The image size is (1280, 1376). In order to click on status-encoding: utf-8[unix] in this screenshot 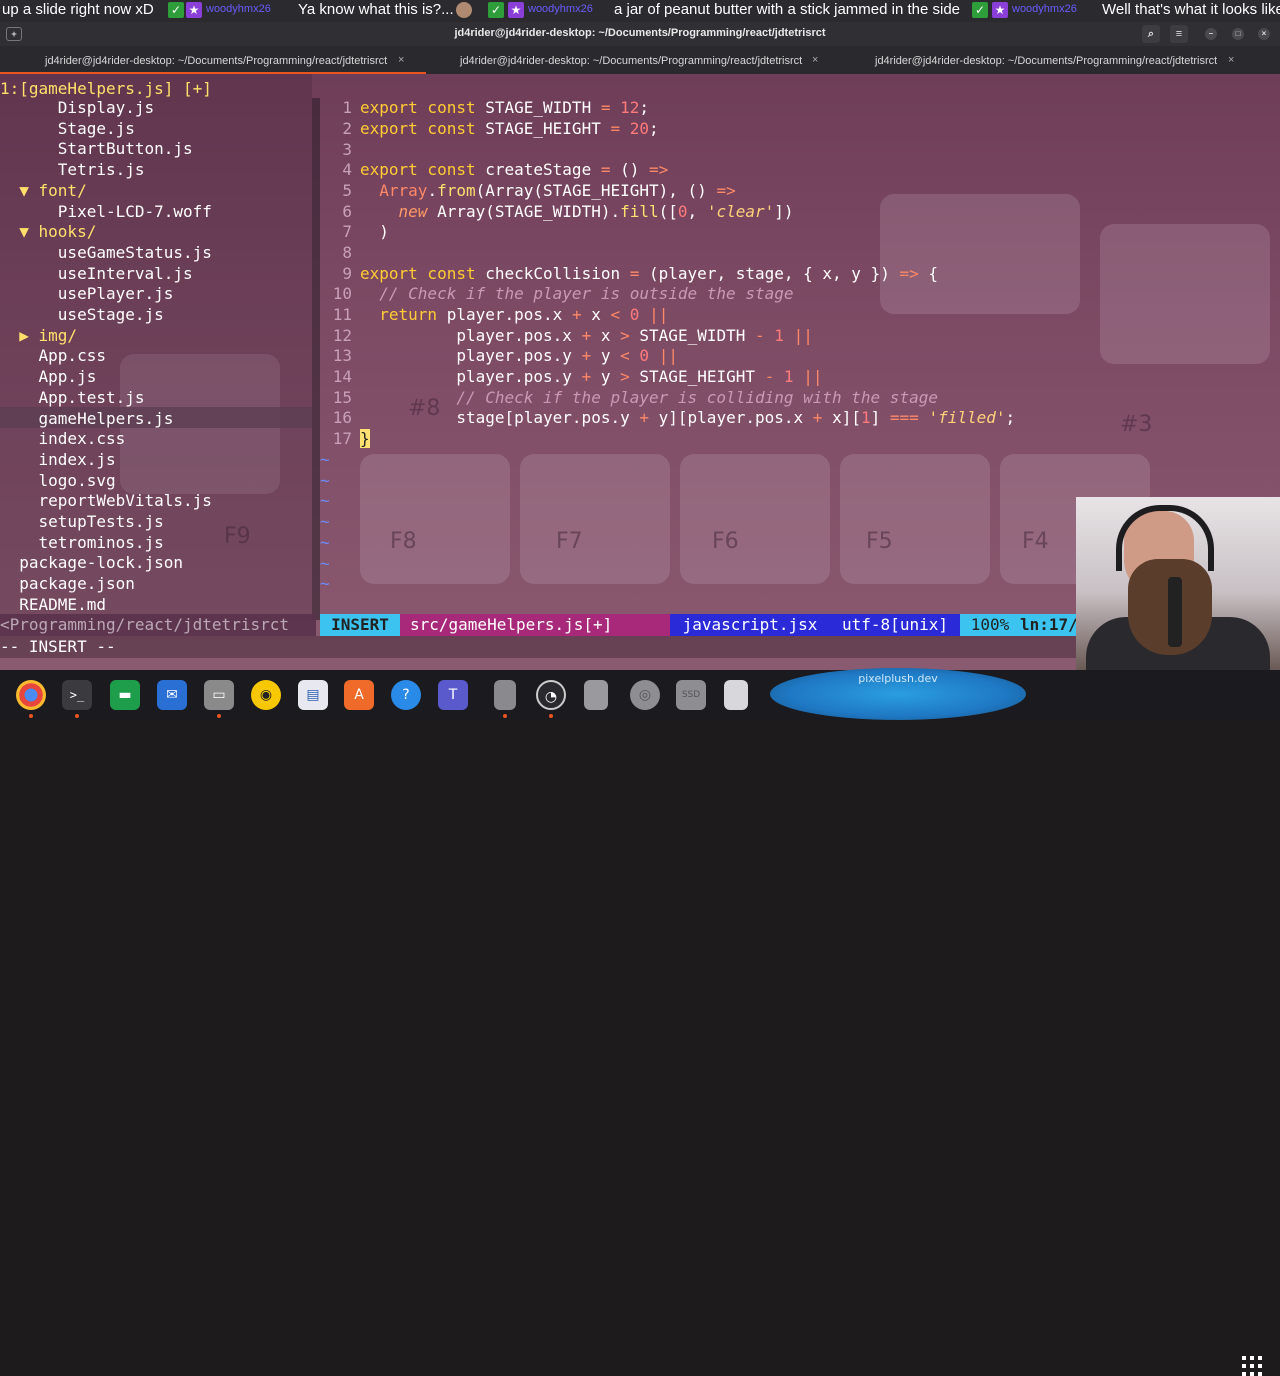, I will do `click(895, 625)`.